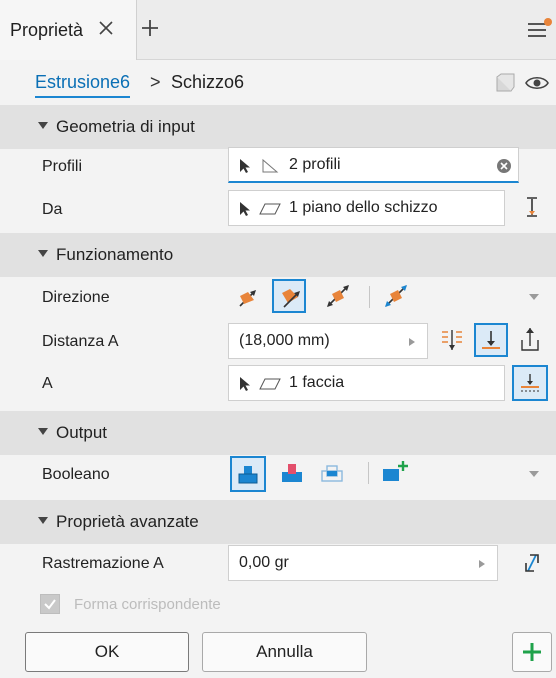 The width and height of the screenshot is (556, 678). What do you see at coordinates (373, 165) in the screenshot?
I see `profiles-selector: 2 profili` at bounding box center [373, 165].